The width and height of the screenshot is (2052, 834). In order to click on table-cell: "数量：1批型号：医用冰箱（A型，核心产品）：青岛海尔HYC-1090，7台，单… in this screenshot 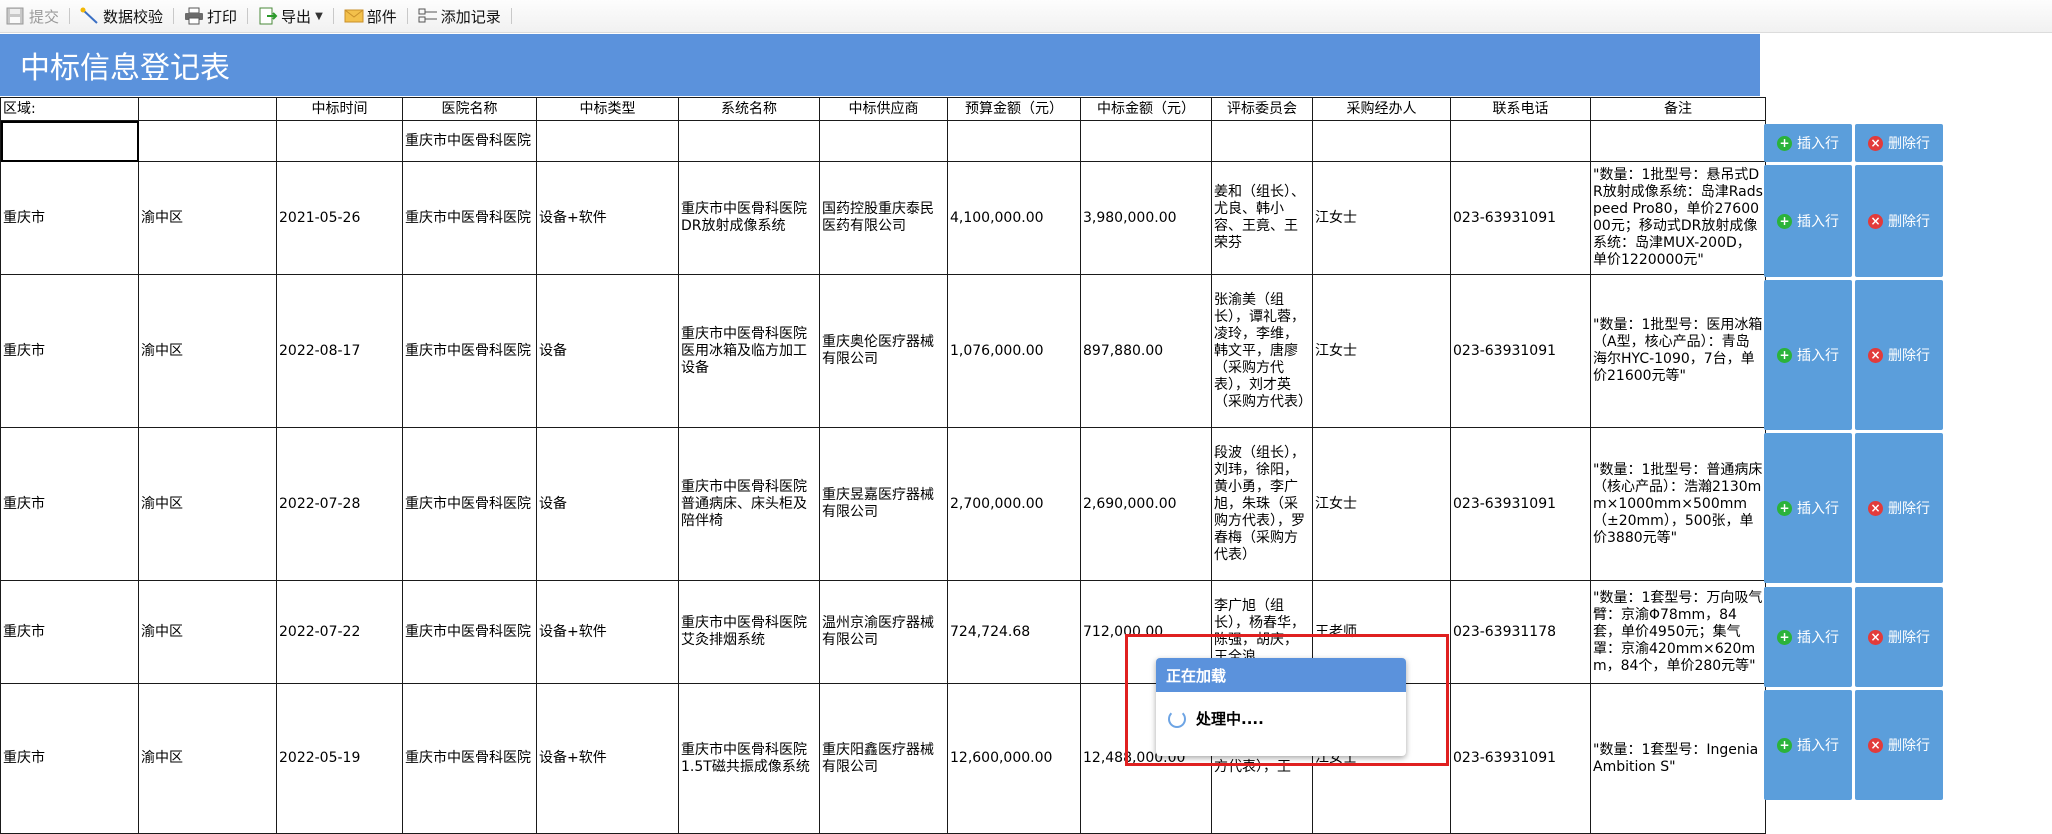, I will do `click(1678, 351)`.